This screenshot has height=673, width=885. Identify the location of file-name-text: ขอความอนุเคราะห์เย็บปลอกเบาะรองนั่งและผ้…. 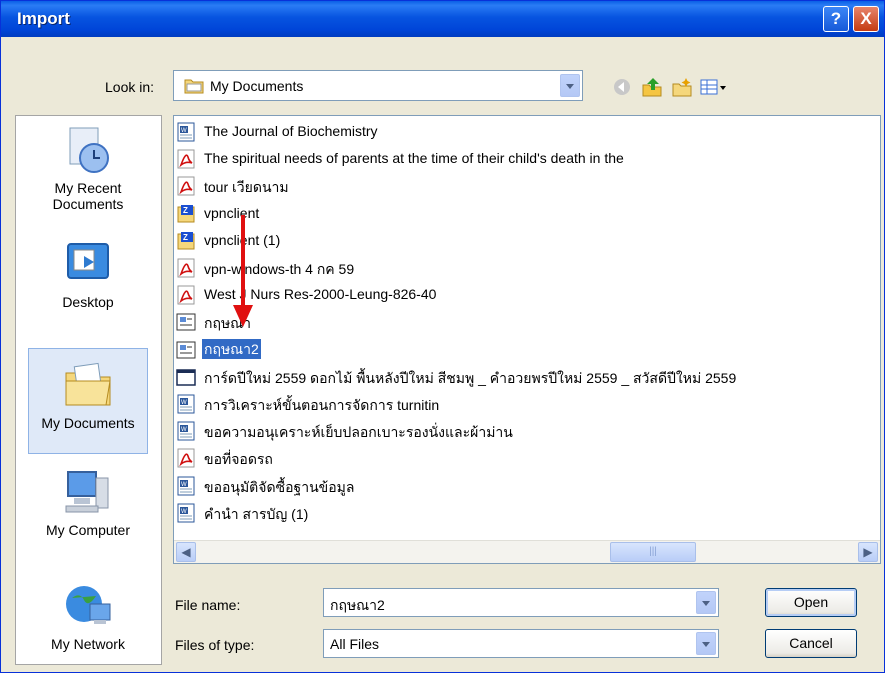
(358, 432).